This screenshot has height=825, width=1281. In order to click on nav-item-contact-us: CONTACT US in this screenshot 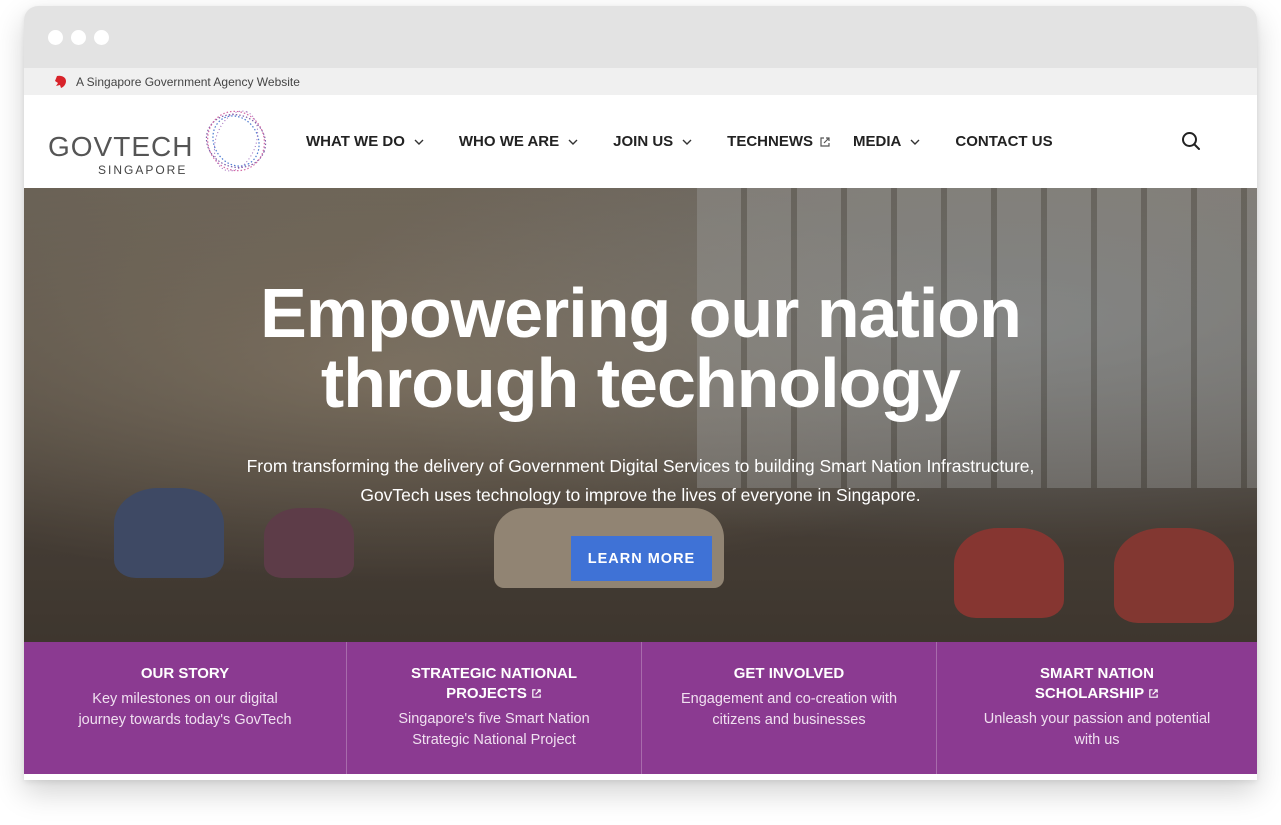, I will do `click(1003, 141)`.